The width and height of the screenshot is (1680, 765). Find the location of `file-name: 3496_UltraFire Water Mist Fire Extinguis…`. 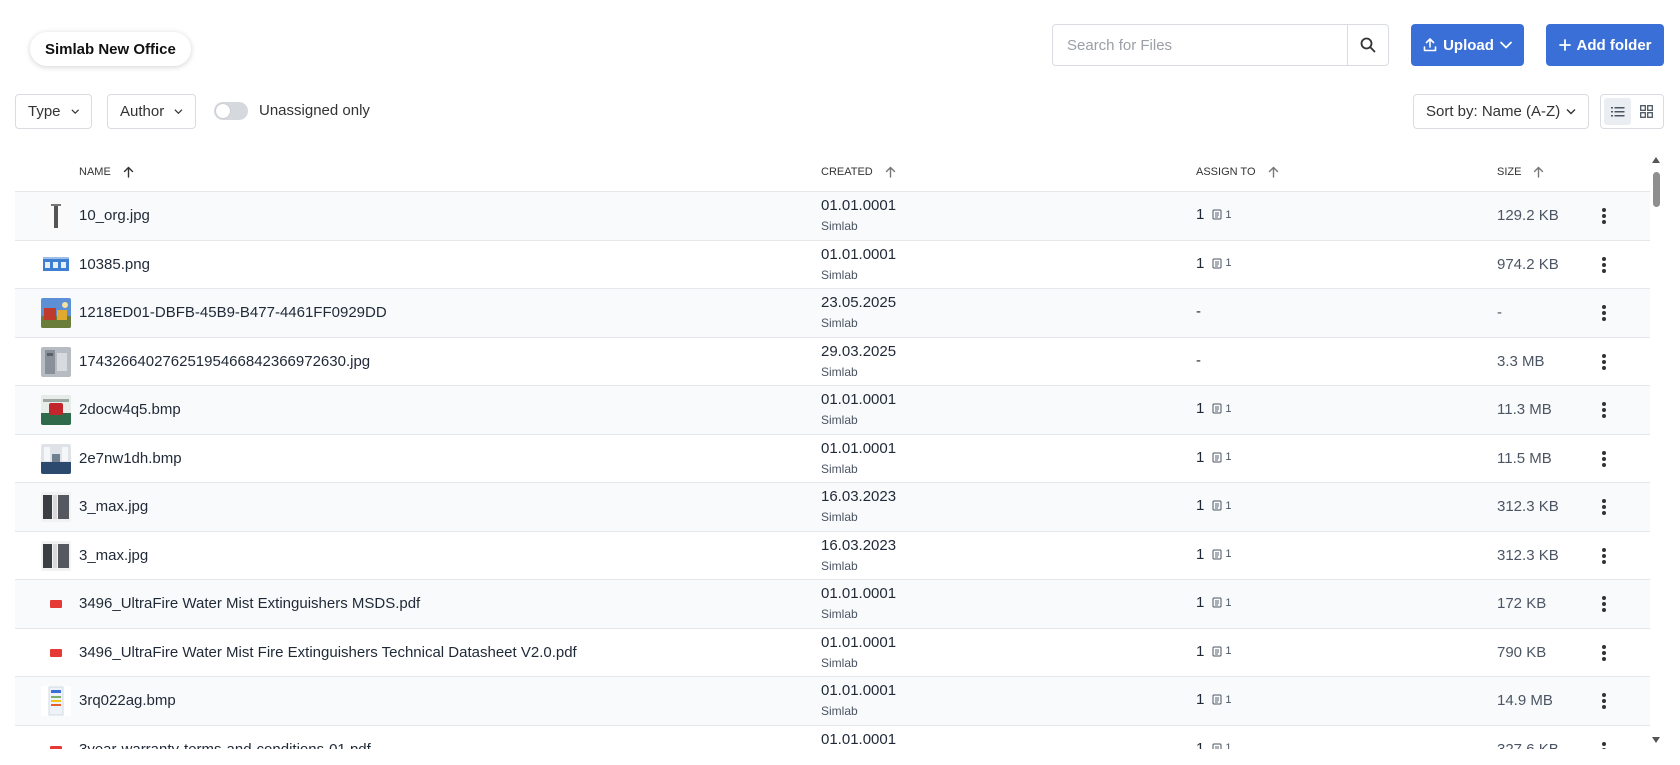

file-name: 3496_UltraFire Water Mist Fire Extinguis… is located at coordinates (328, 652).